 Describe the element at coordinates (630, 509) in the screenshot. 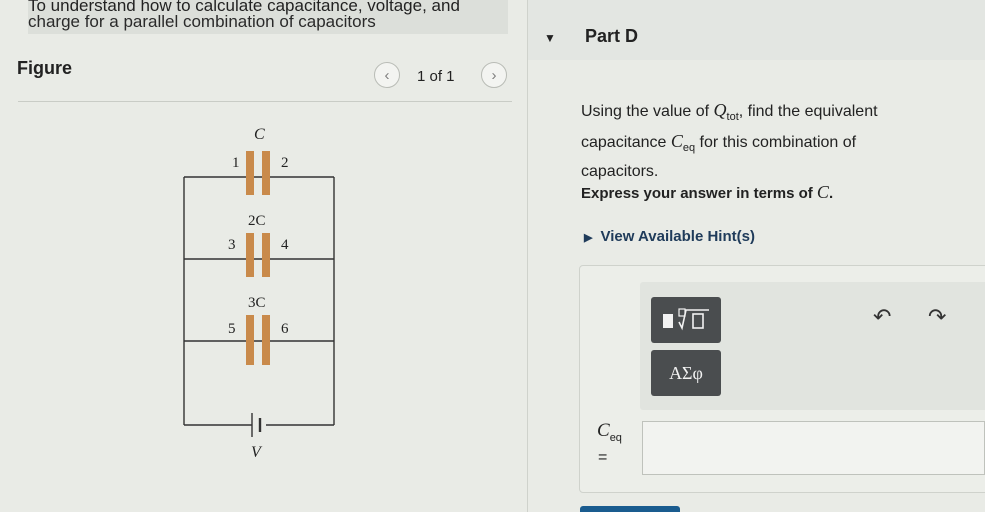

I see `submit-button` at that location.